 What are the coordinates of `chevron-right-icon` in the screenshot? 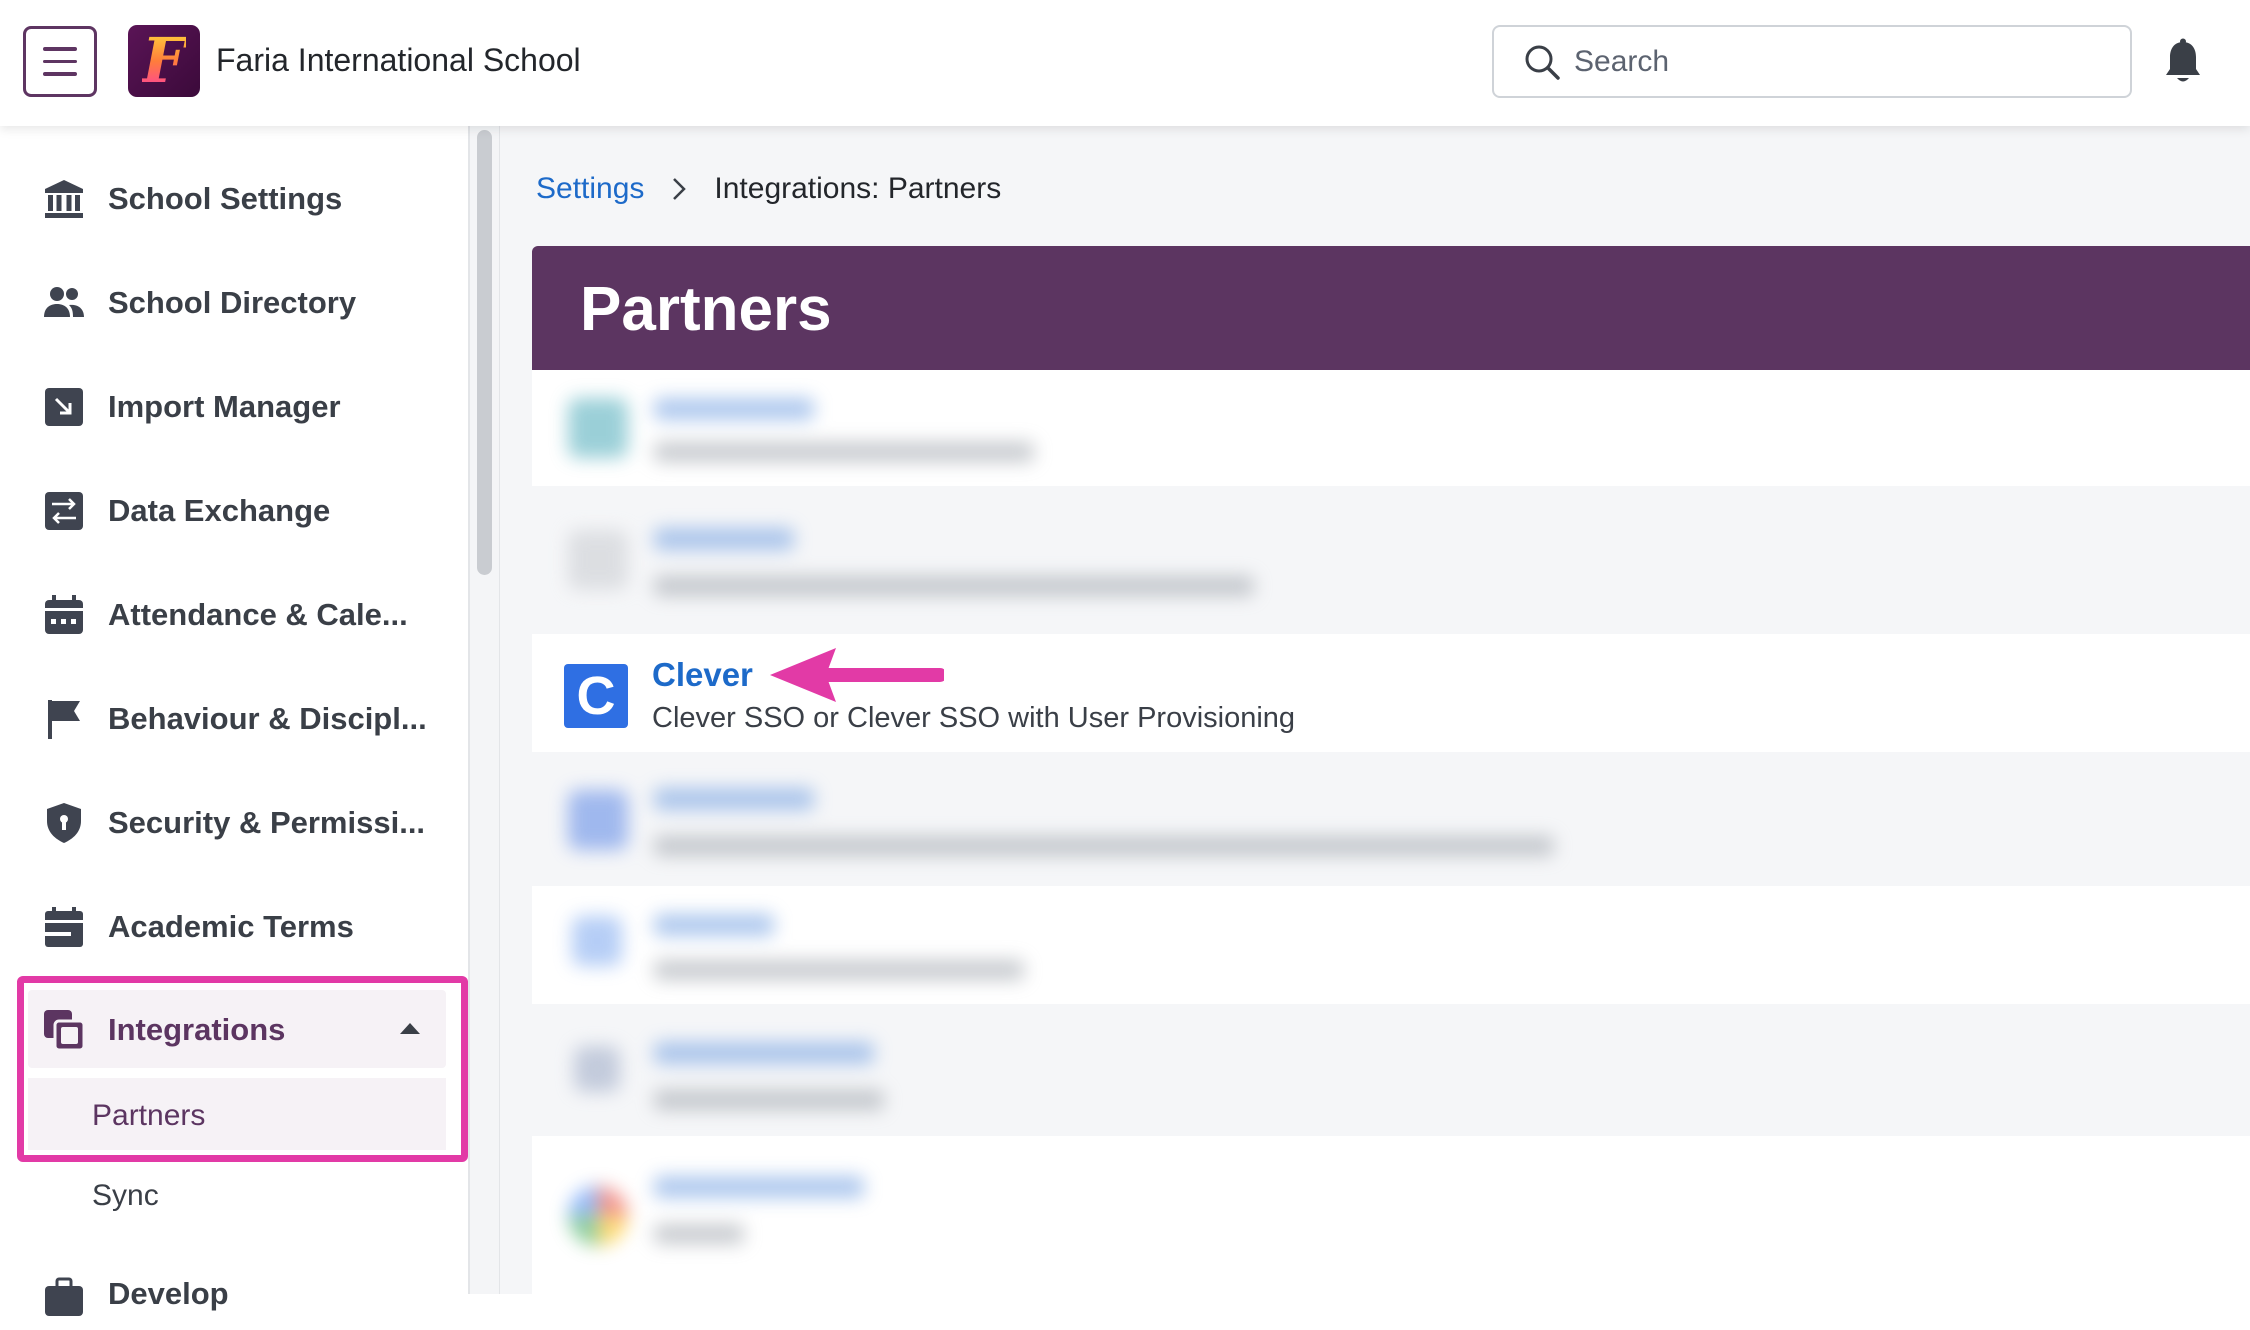 It's located at (680, 189).